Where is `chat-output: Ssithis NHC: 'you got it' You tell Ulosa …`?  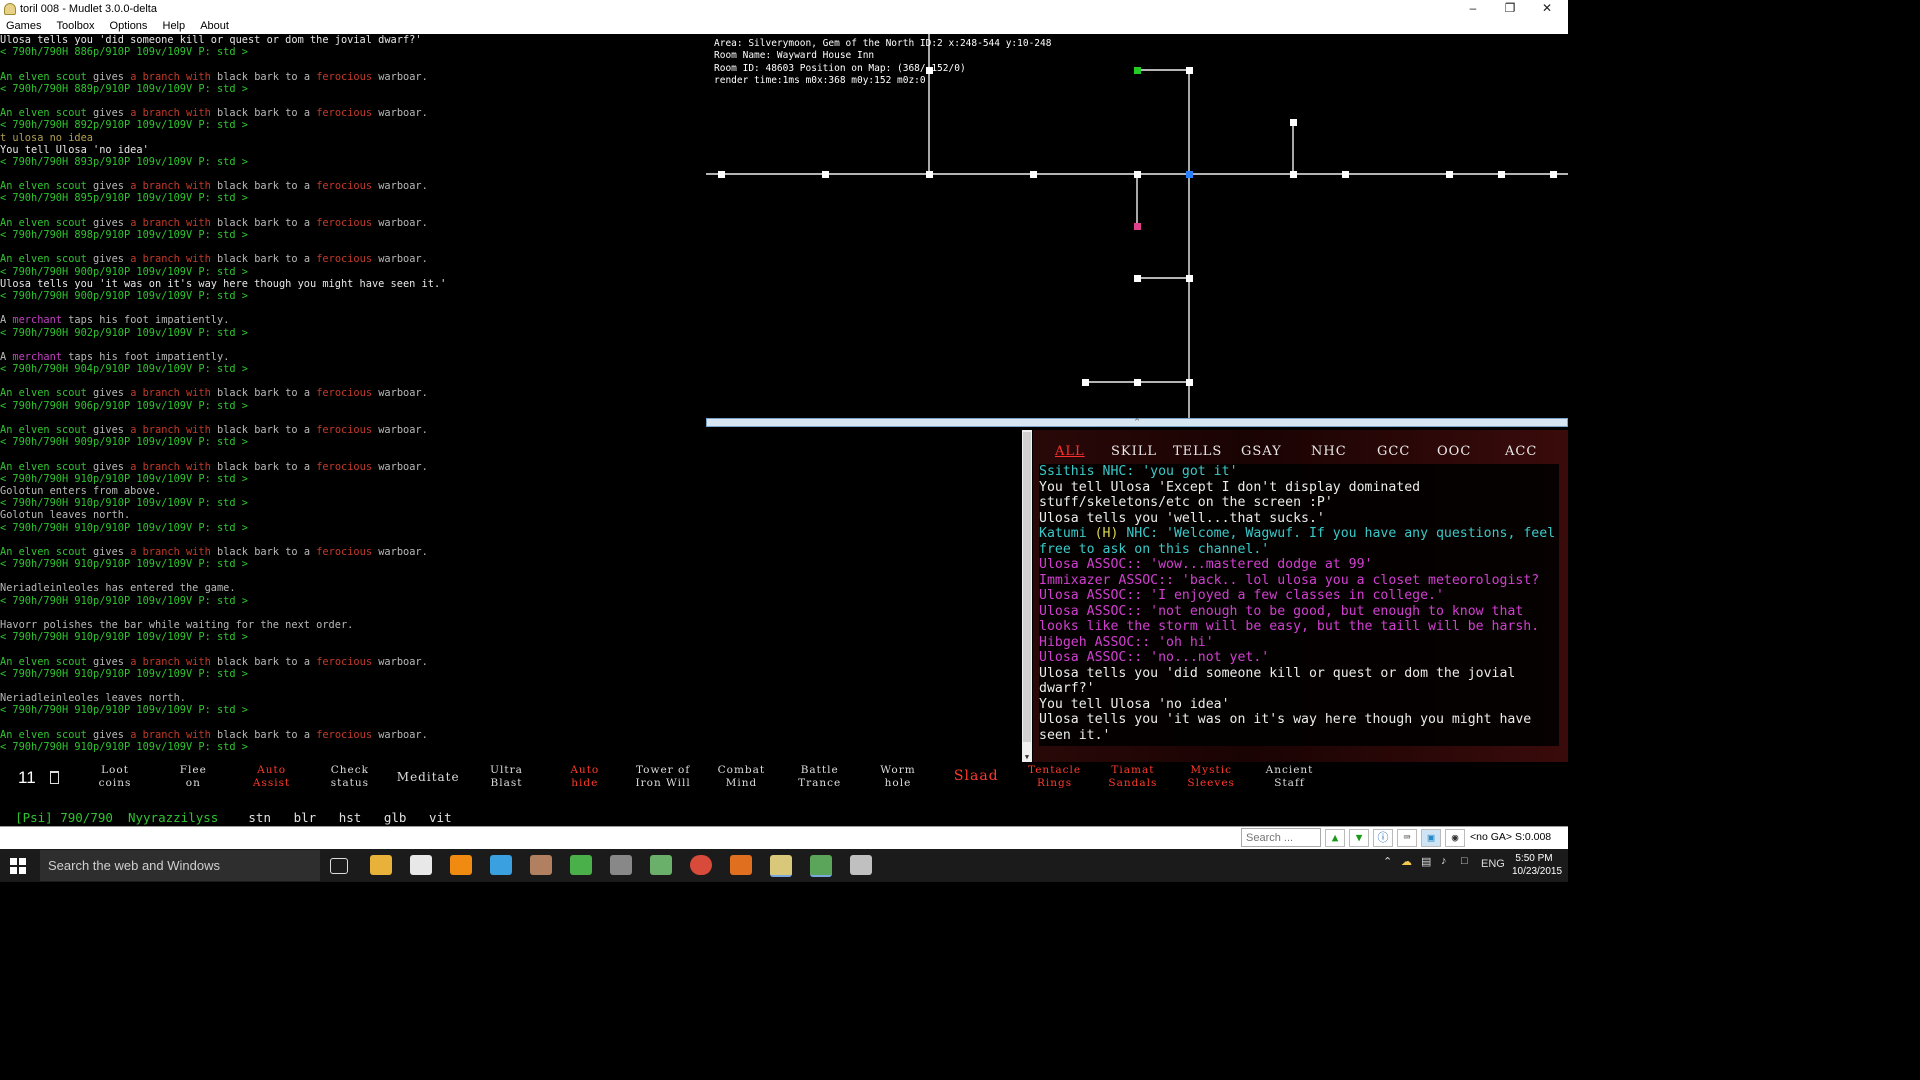
chat-output: Ssithis NHC: 'you got it' You tell Ulosa … is located at coordinates (1299, 605).